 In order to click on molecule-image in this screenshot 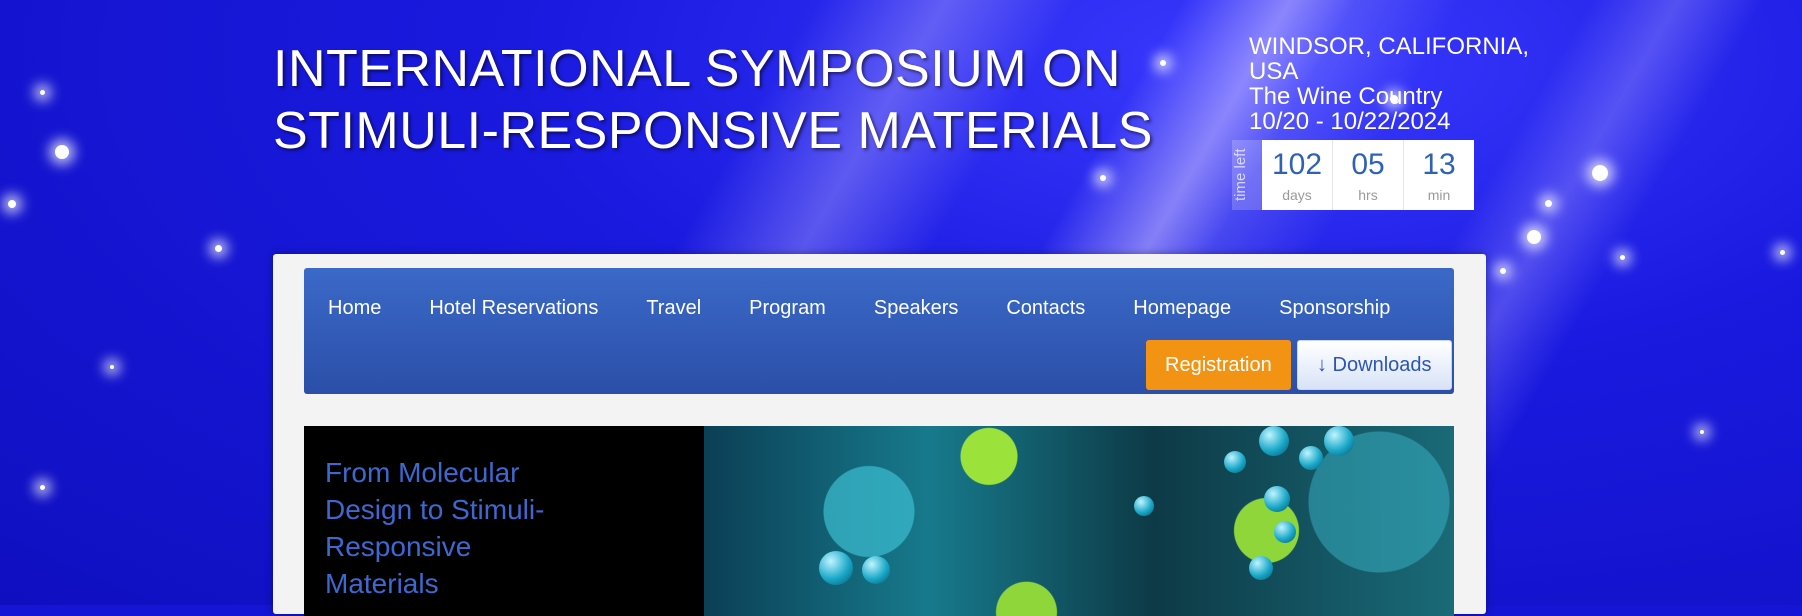, I will do `click(1079, 521)`.